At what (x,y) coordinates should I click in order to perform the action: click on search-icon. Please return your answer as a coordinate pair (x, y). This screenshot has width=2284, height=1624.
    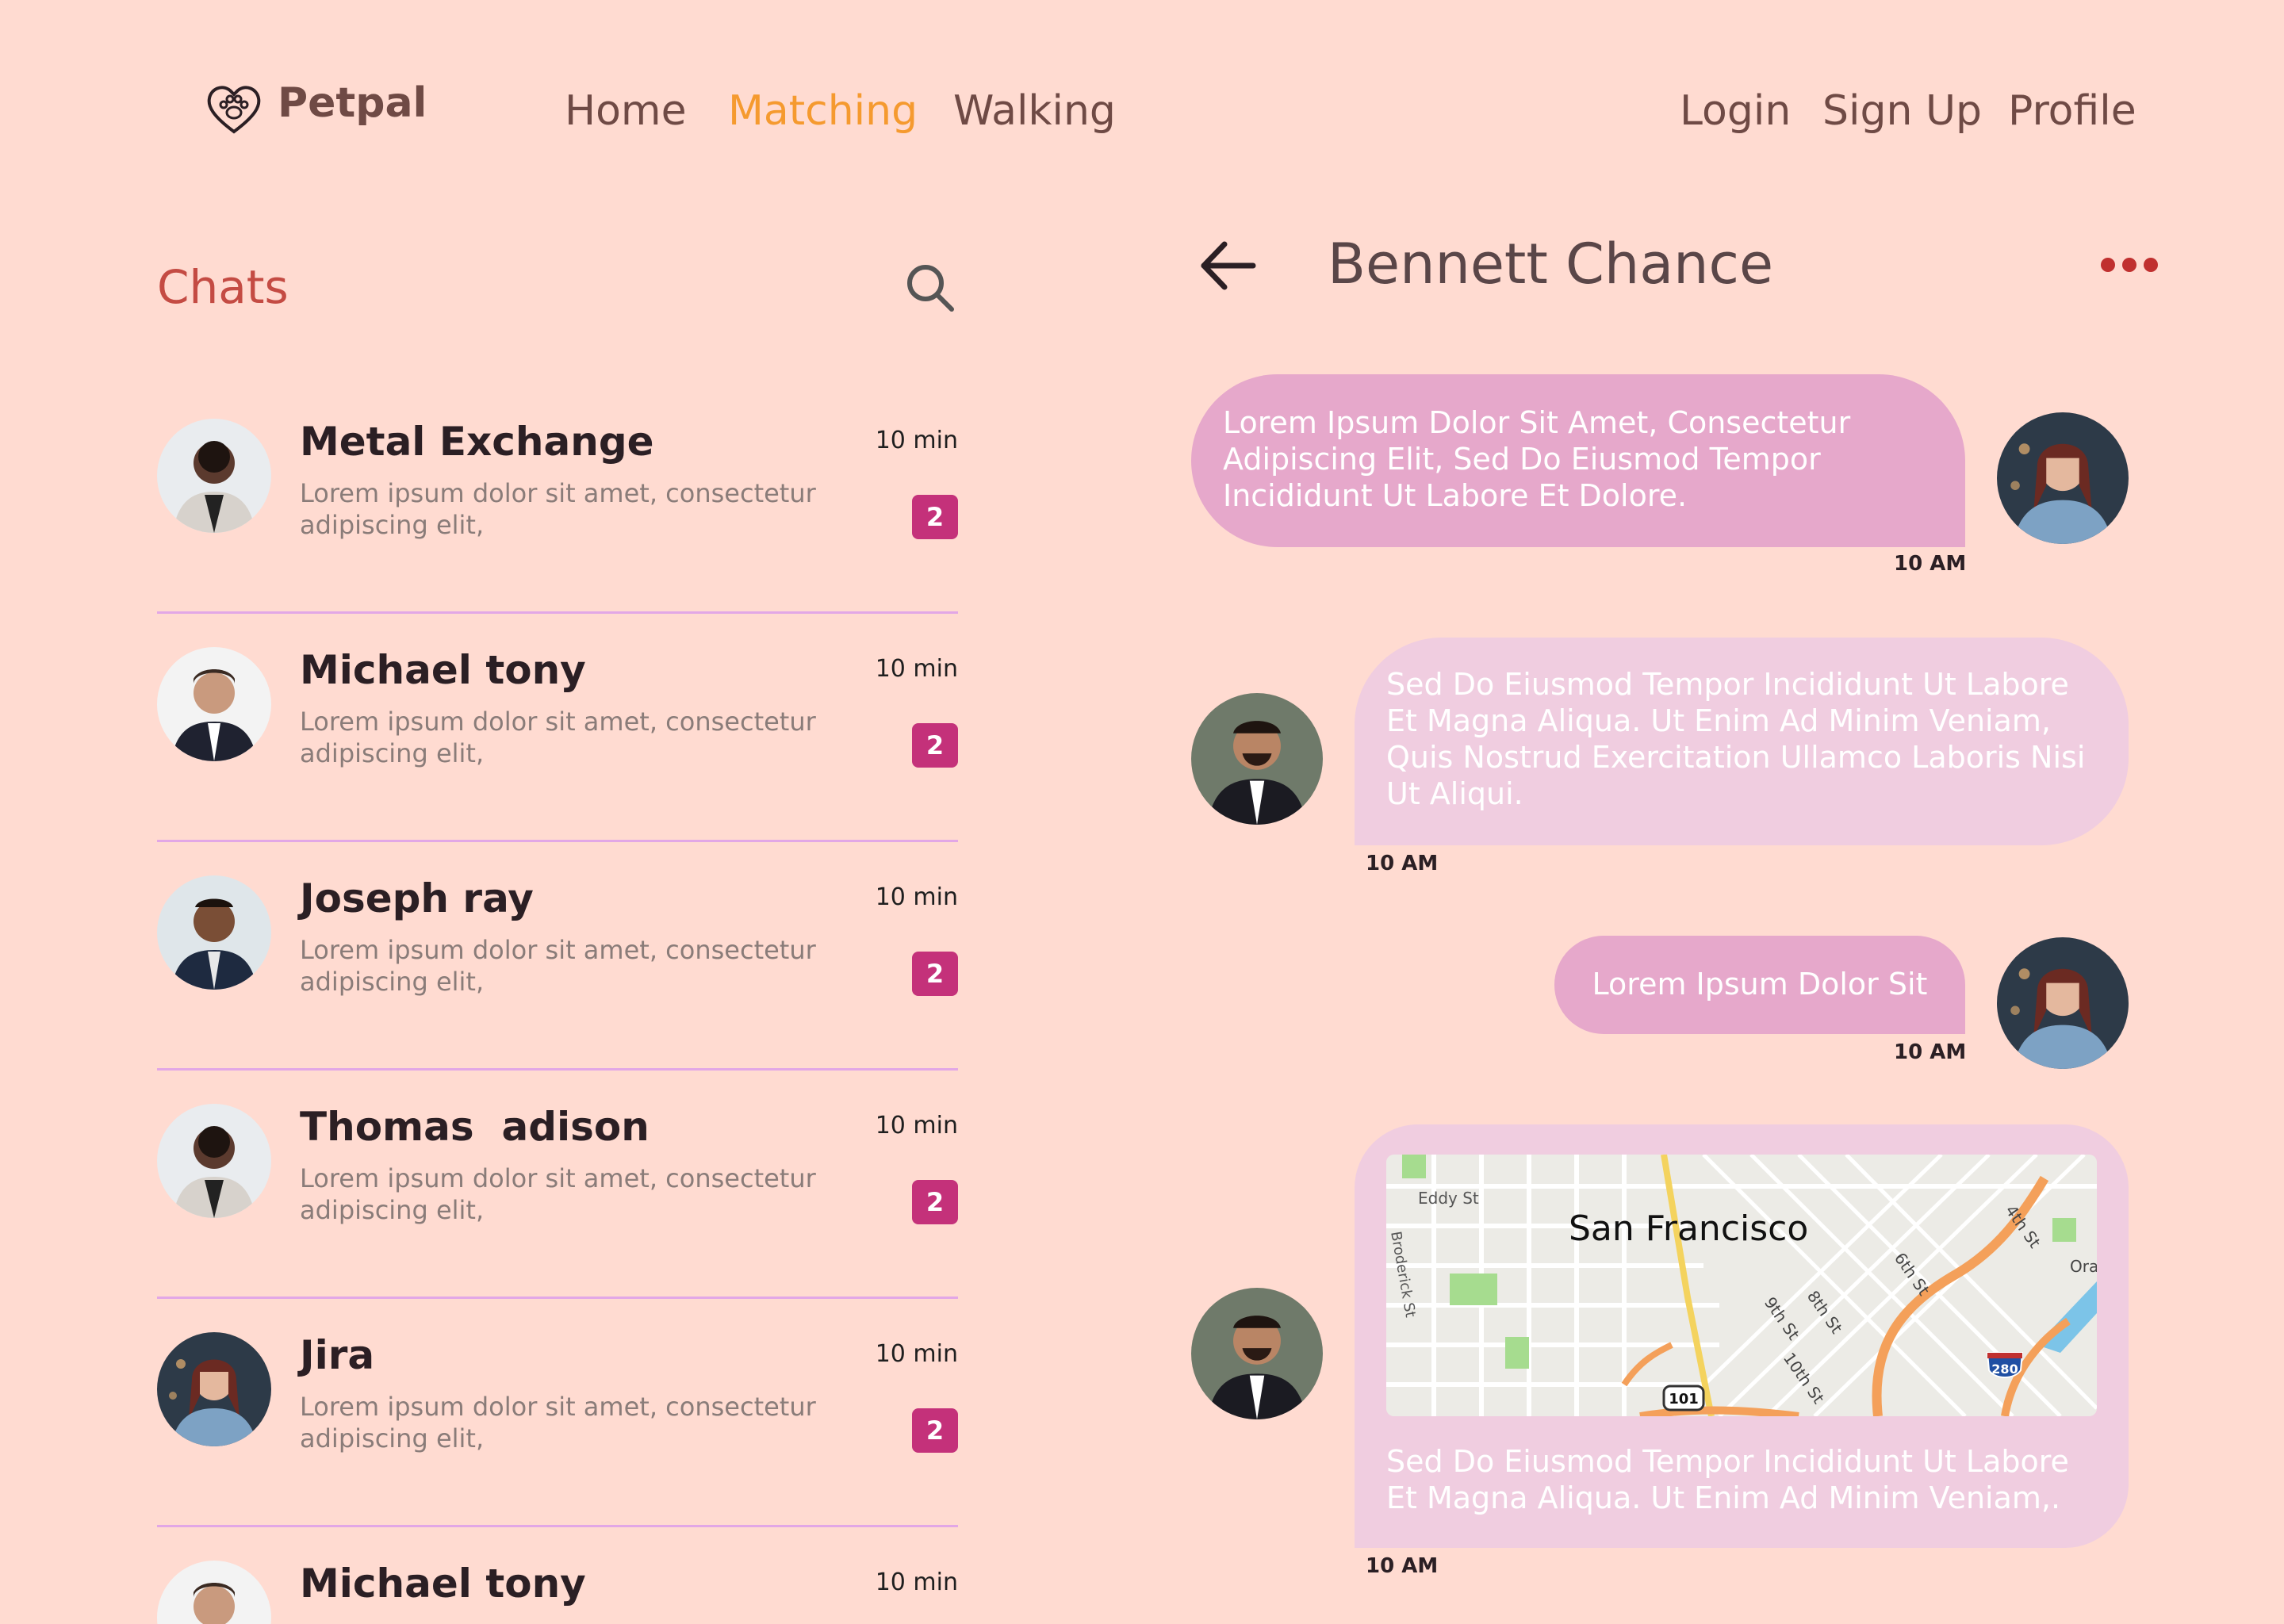
    Looking at the image, I should click on (930, 288).